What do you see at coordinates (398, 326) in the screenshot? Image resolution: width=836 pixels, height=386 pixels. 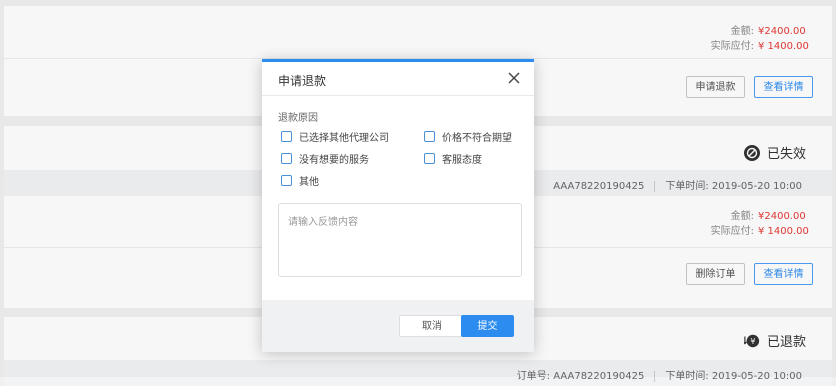 I see `modal-footer: 取消 提交` at bounding box center [398, 326].